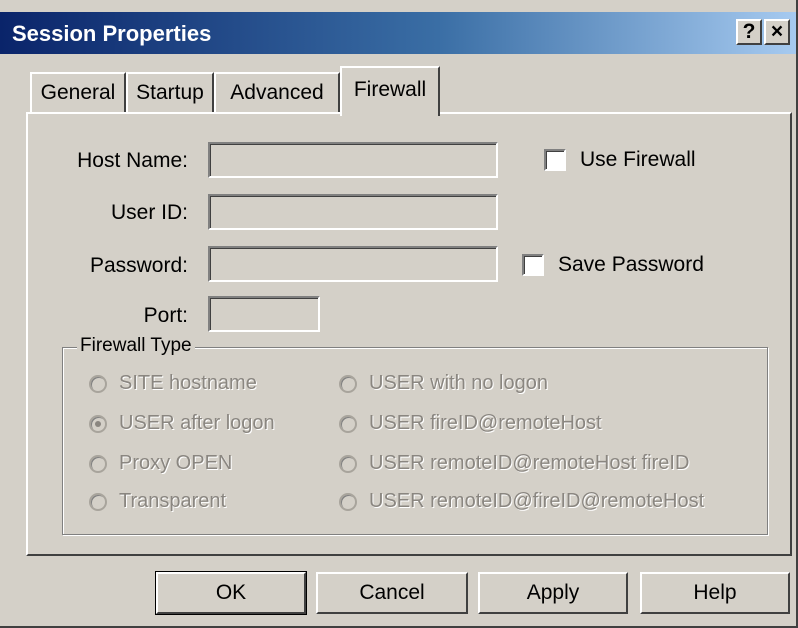 The height and width of the screenshot is (628, 798). I want to click on password-input, so click(353, 264).